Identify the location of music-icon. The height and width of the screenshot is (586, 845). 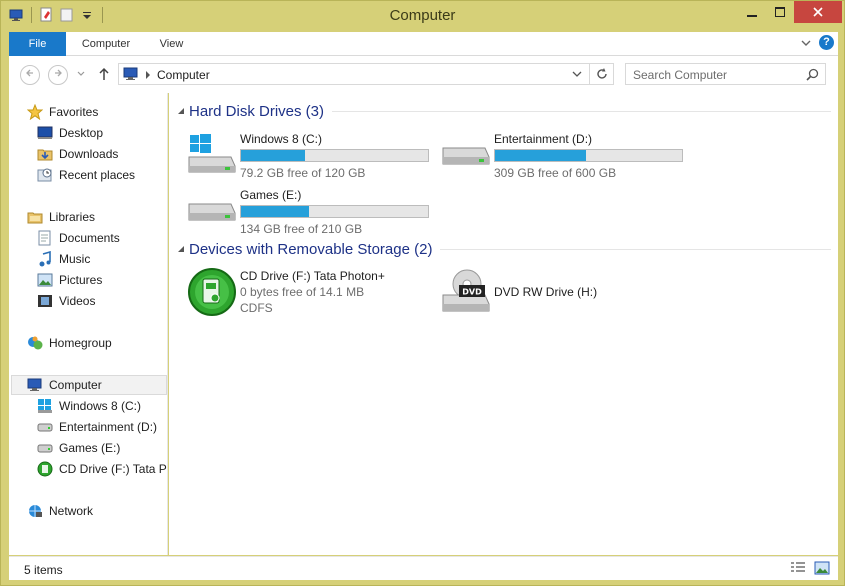
(45, 259).